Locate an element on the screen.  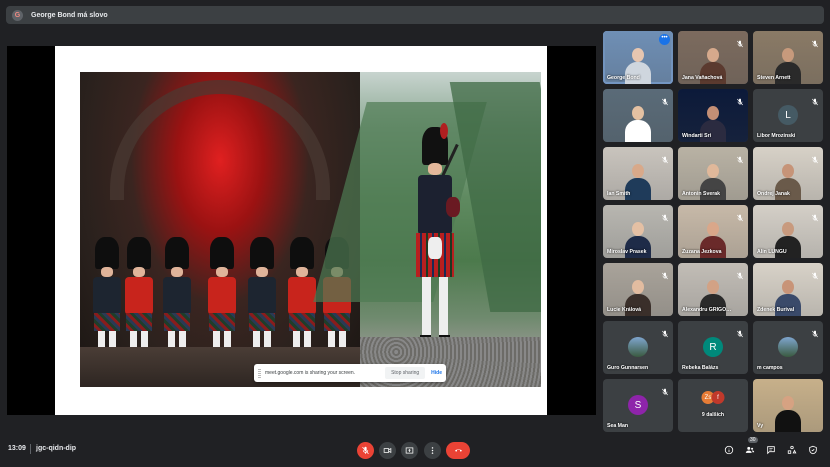
participant-name: Antonin Sverak is located at coordinates (701, 194).